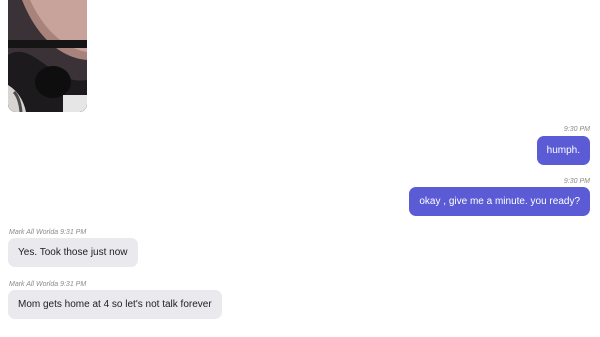 This screenshot has height=337, width=600. I want to click on outgoing-message-bubble: humph., so click(563, 150).